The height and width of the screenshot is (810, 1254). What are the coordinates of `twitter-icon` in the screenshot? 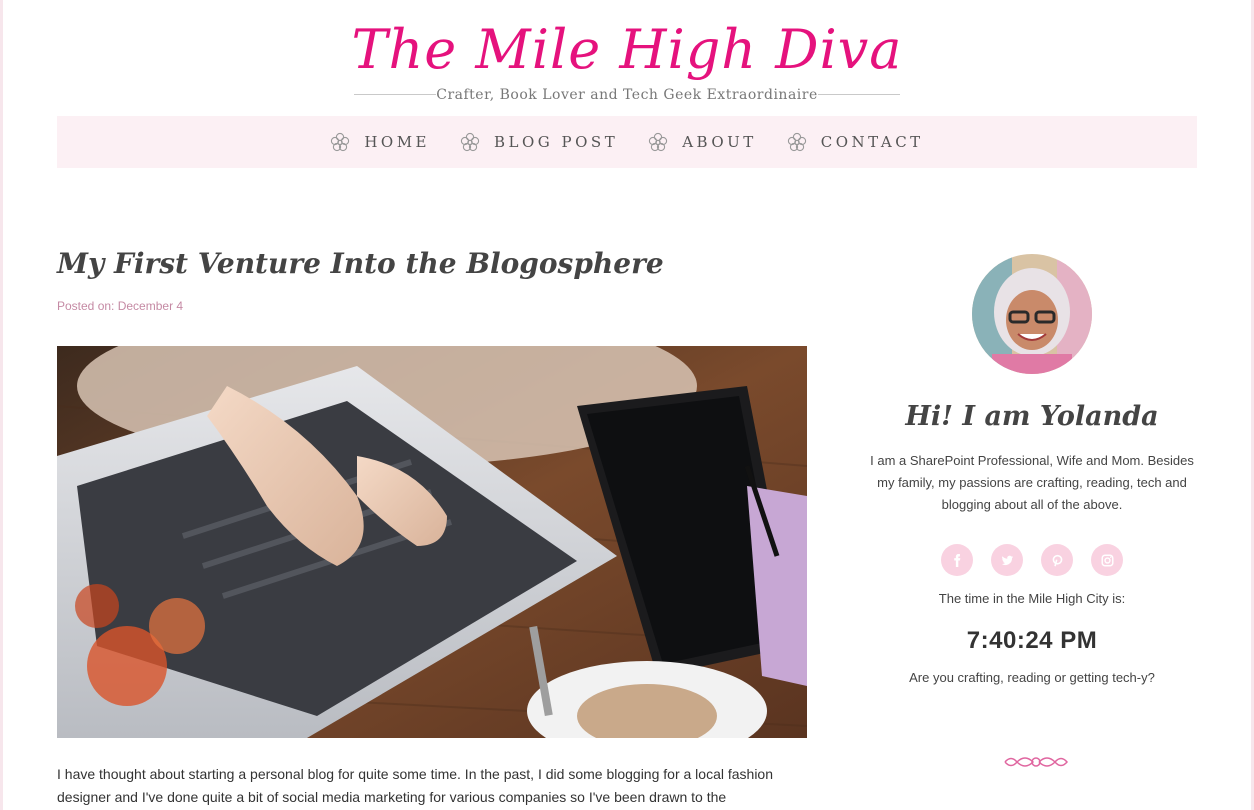 It's located at (1007, 560).